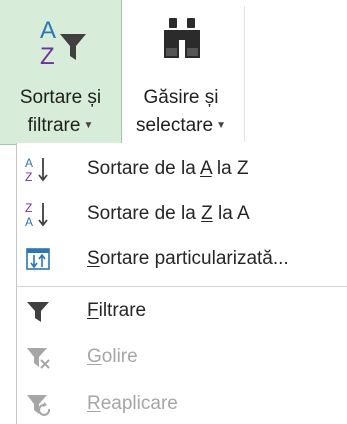 The height and width of the screenshot is (424, 347). I want to click on menu-item-sort-z-a: Z A Sortare de la Z la A, so click(182, 214).